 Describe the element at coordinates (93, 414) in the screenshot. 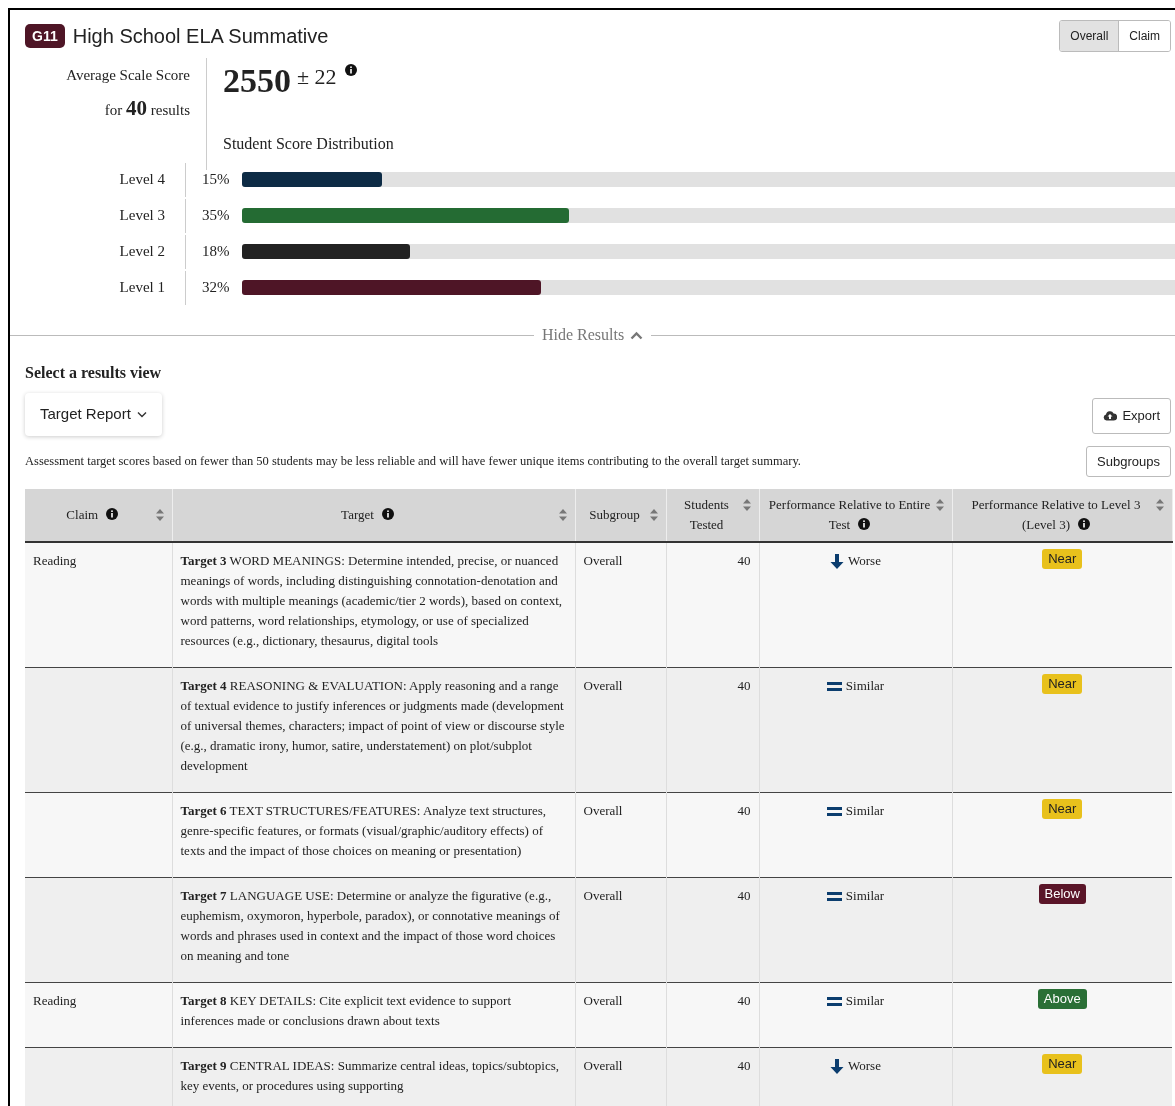

I see `report-dropdown: Target Report` at that location.